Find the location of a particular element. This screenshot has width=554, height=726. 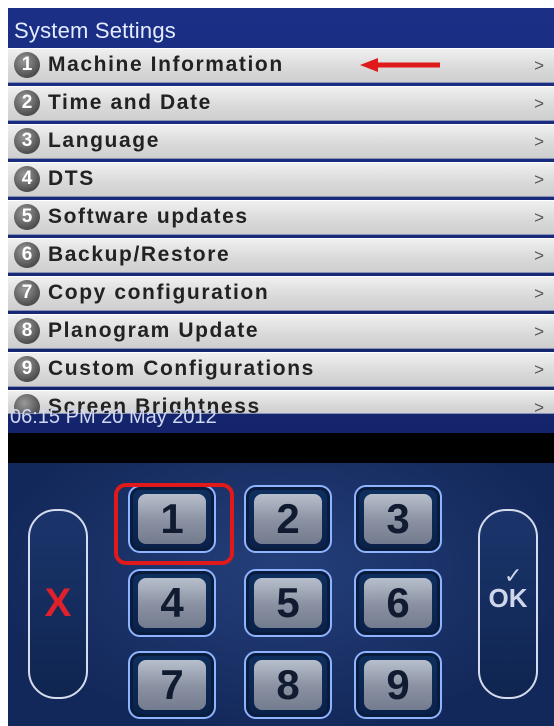

key-label: 7 is located at coordinates (172, 685).